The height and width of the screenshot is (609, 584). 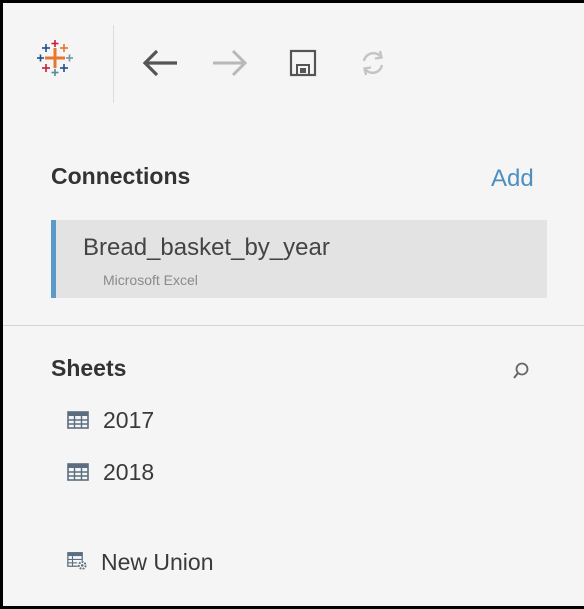 What do you see at coordinates (303, 63) in the screenshot?
I see `save-icon` at bounding box center [303, 63].